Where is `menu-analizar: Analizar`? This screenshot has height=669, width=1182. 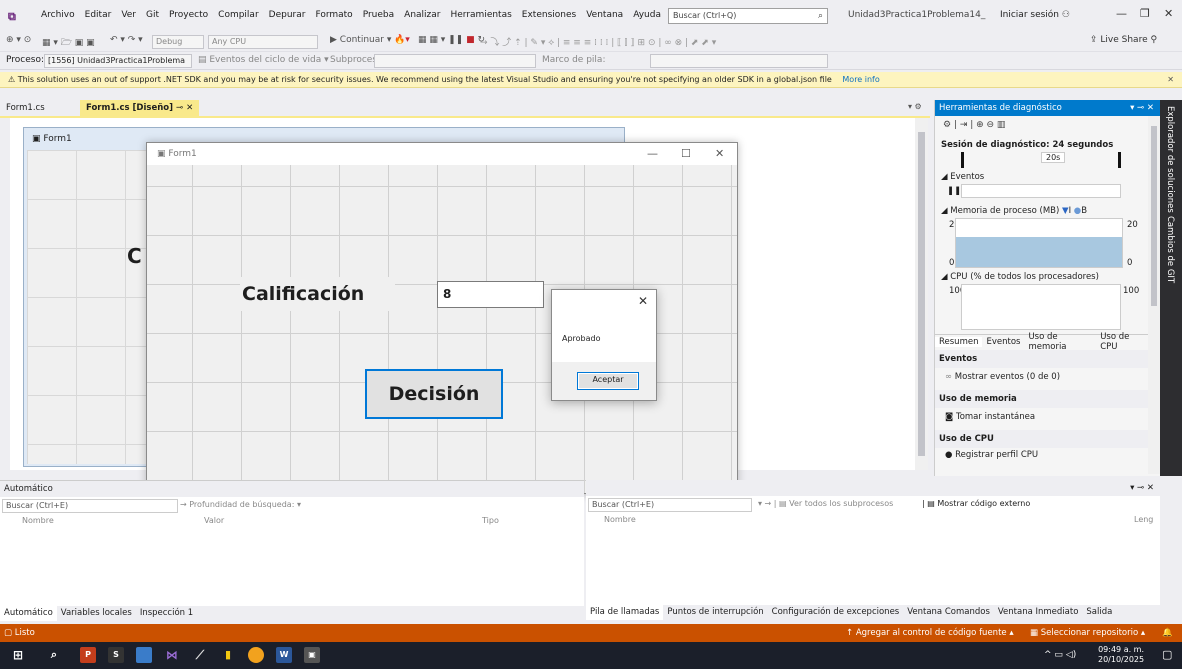
menu-analizar: Analizar is located at coordinates (422, 15).